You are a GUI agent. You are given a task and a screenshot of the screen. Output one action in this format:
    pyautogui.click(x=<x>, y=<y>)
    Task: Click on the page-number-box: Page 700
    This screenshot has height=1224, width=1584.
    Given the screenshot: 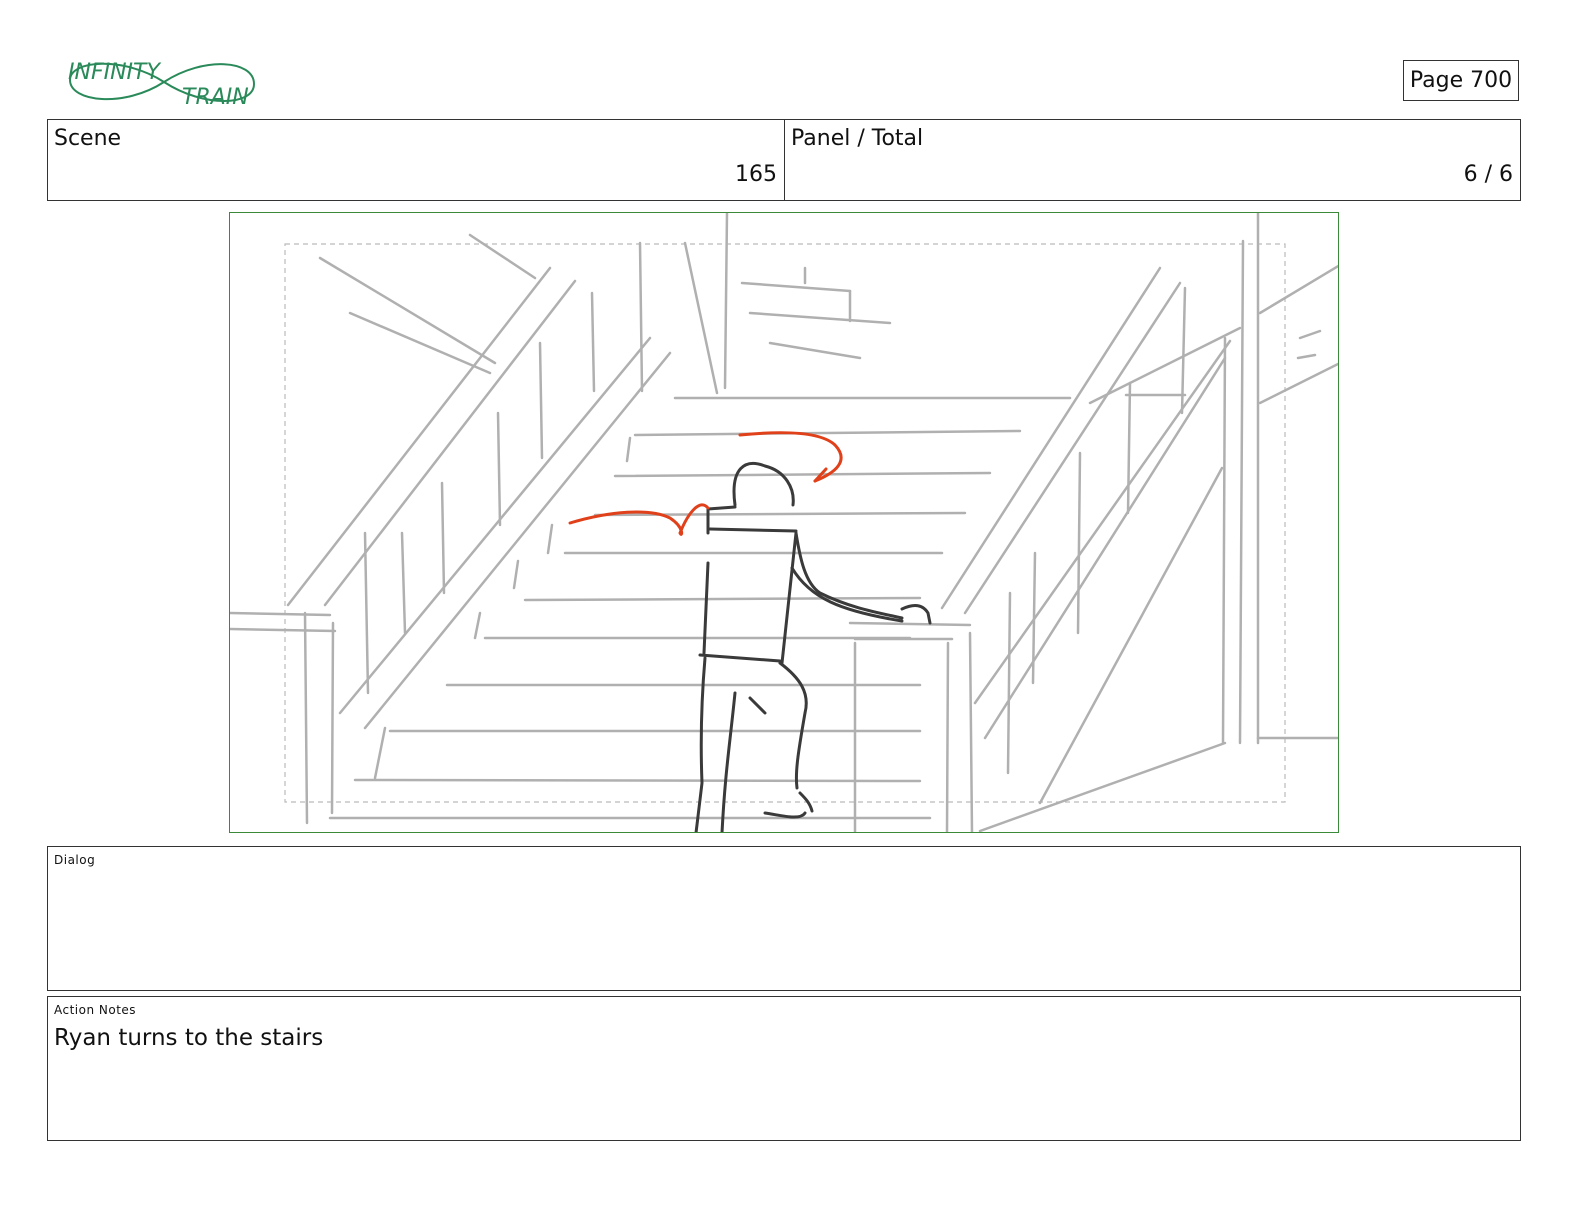 What is the action you would take?
    pyautogui.click(x=1461, y=80)
    